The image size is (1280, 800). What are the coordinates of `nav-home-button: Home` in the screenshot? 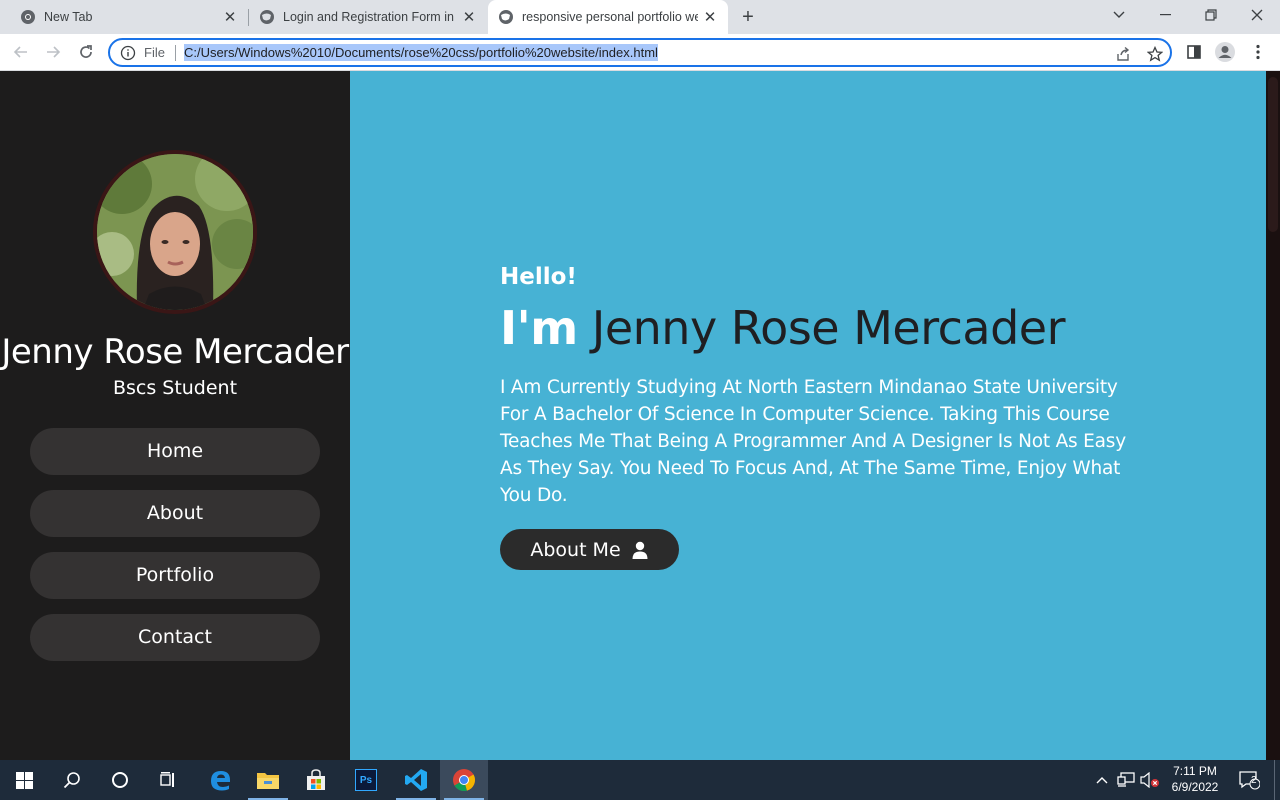 It's located at (175, 451).